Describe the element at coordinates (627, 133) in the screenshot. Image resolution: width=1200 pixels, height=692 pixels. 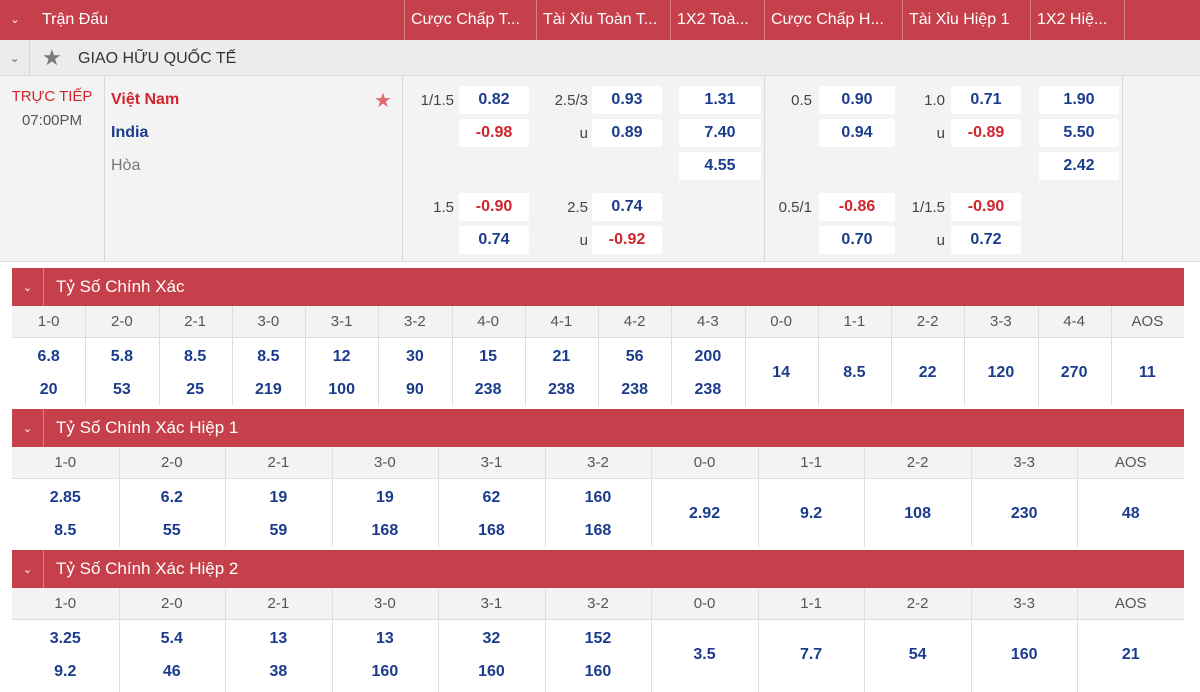
I see `odds-button: 0.89` at that location.